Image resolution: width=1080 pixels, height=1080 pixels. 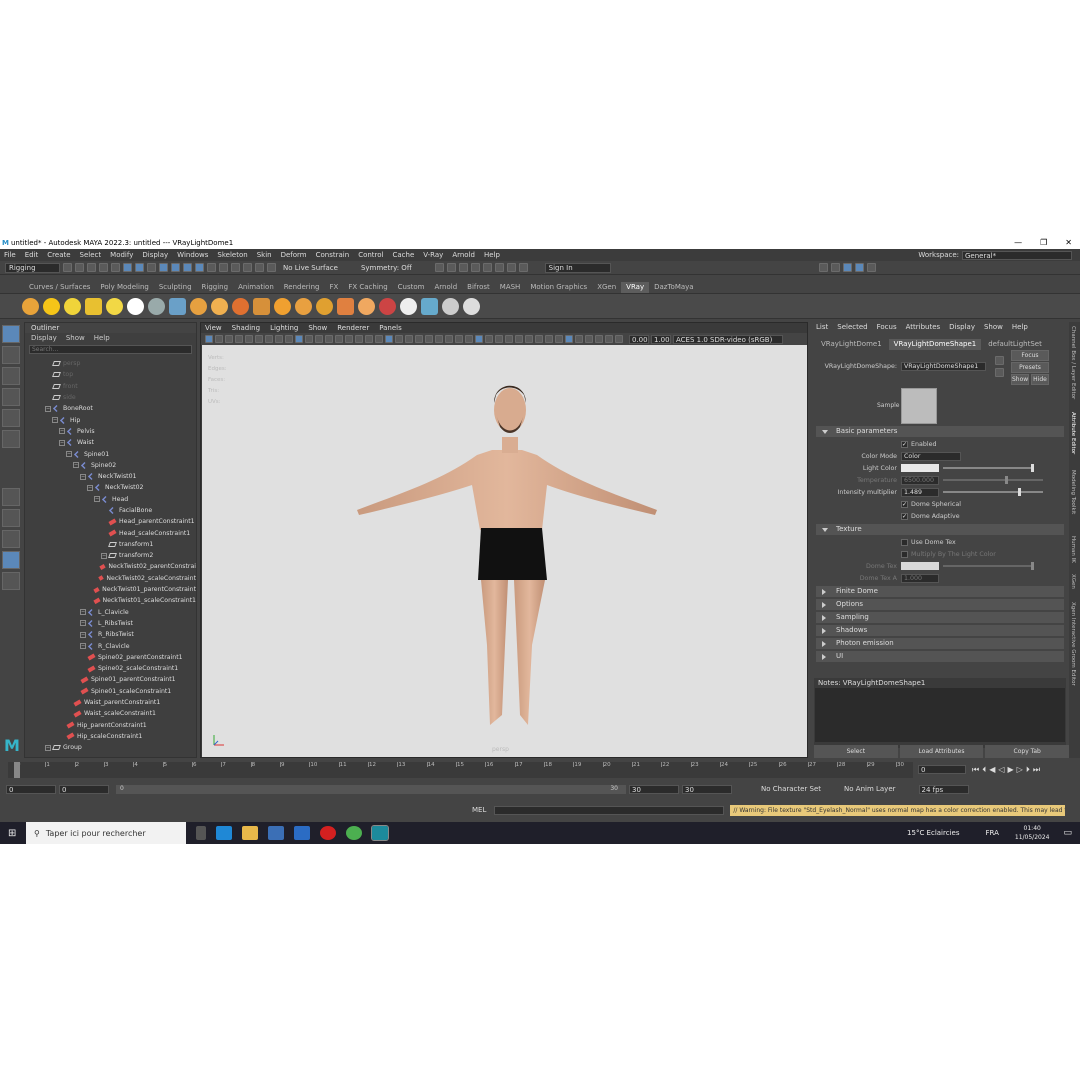 I want to click on outliner-node: front, so click(x=110, y=386).